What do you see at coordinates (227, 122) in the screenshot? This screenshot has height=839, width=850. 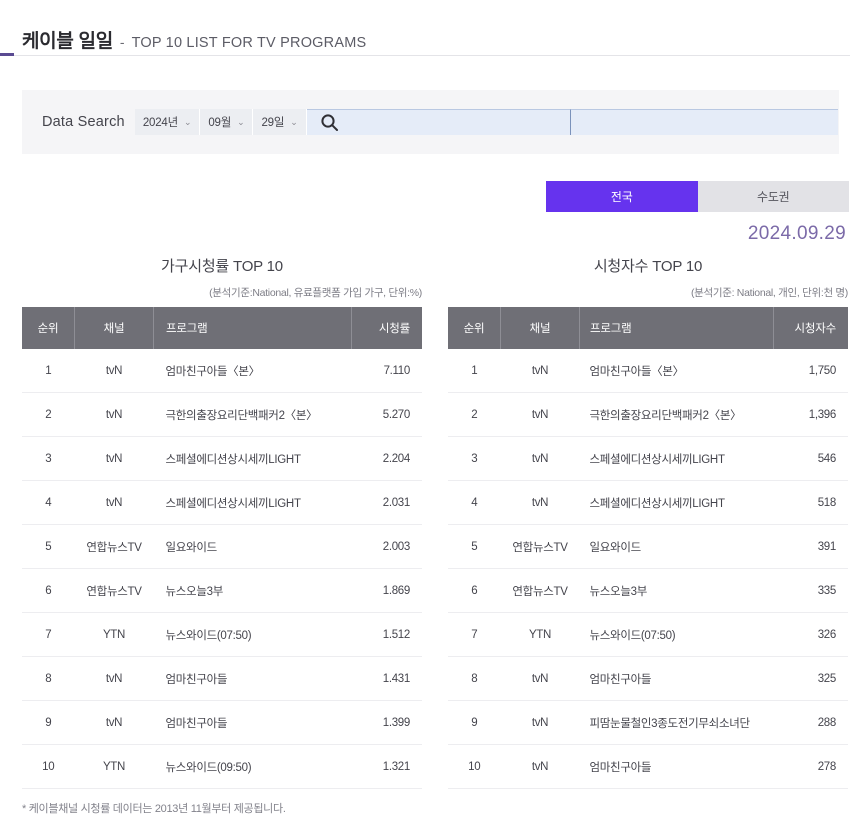 I see `month-select: 09월 ⌄` at bounding box center [227, 122].